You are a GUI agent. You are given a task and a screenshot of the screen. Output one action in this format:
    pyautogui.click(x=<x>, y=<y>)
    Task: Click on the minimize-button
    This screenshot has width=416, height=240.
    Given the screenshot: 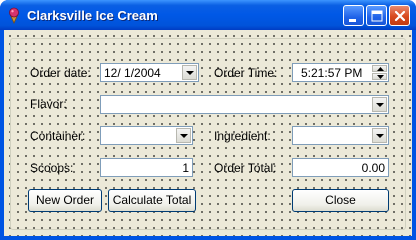 What is the action you would take?
    pyautogui.click(x=353, y=15)
    